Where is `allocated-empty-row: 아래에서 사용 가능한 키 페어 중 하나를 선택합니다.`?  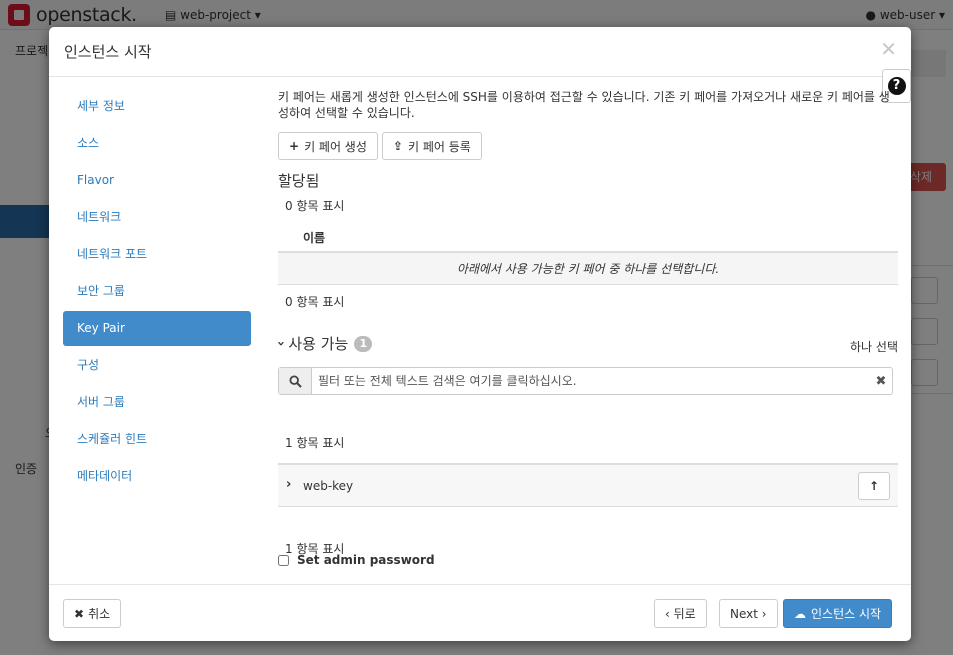
allocated-empty-row: 아래에서 사용 가능한 키 페어 중 하나를 선택합니다. is located at coordinates (588, 268).